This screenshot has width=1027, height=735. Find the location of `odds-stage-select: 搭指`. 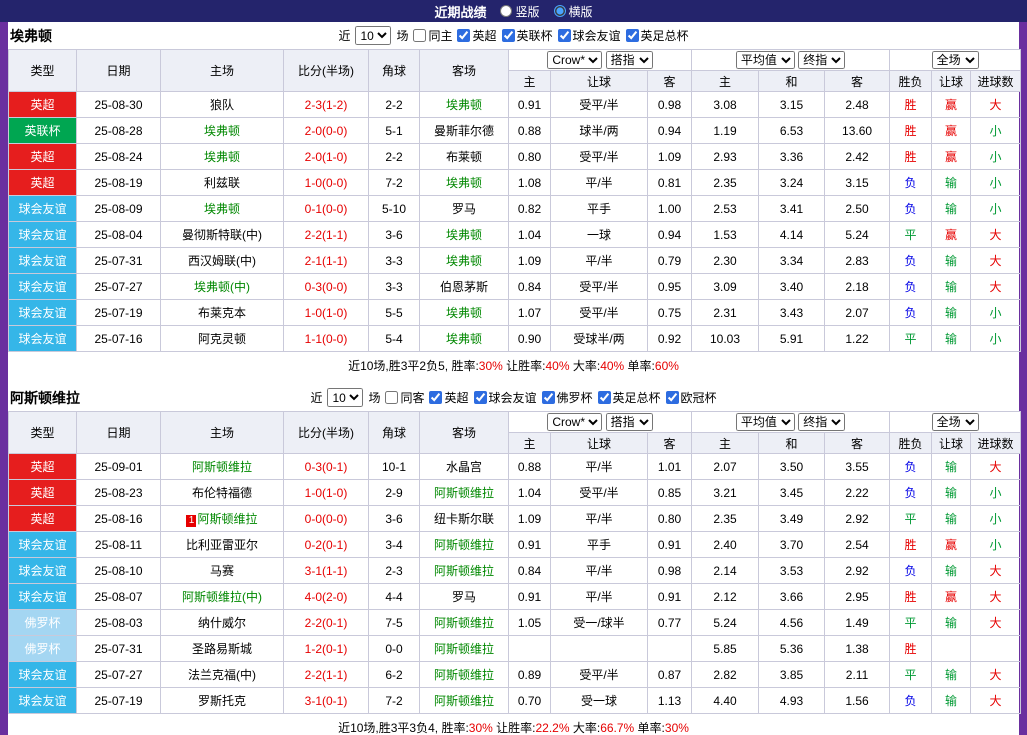

odds-stage-select: 搭指 is located at coordinates (629, 422).